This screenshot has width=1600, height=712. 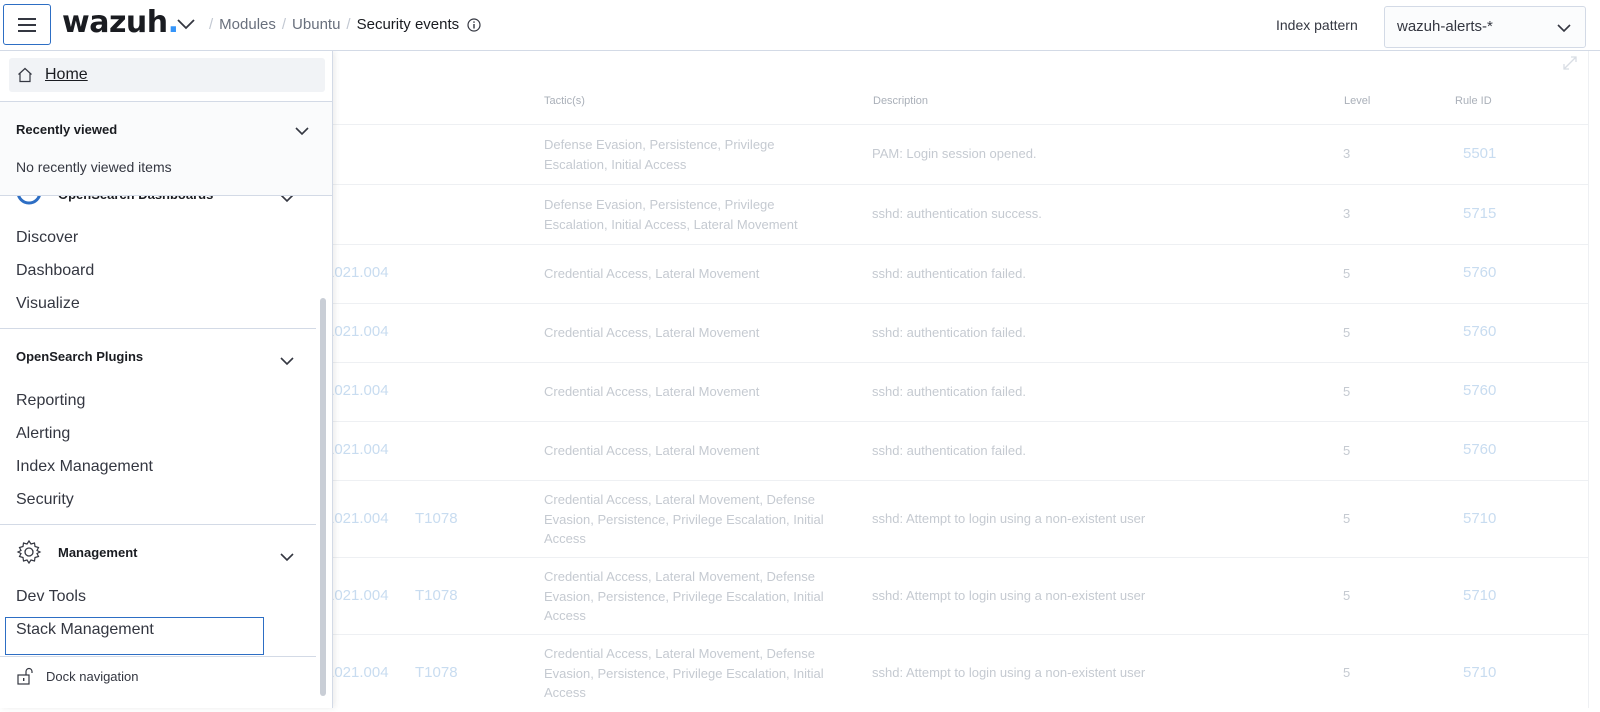 I want to click on nav-home: Home, so click(x=167, y=75).